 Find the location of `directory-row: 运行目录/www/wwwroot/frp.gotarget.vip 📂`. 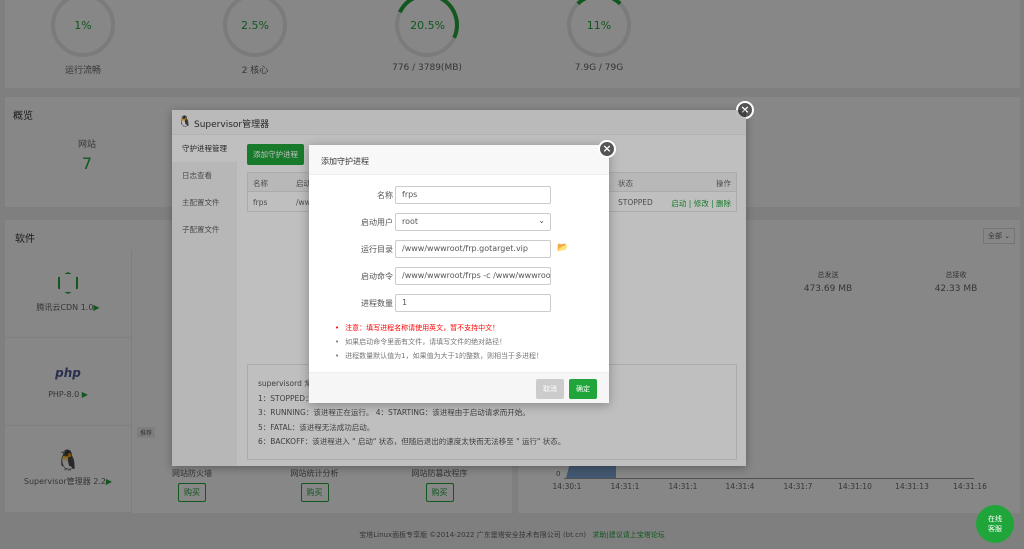

directory-row: 运行目录/www/wwwroot/frp.gotarget.vip 📂 is located at coordinates (459, 250).